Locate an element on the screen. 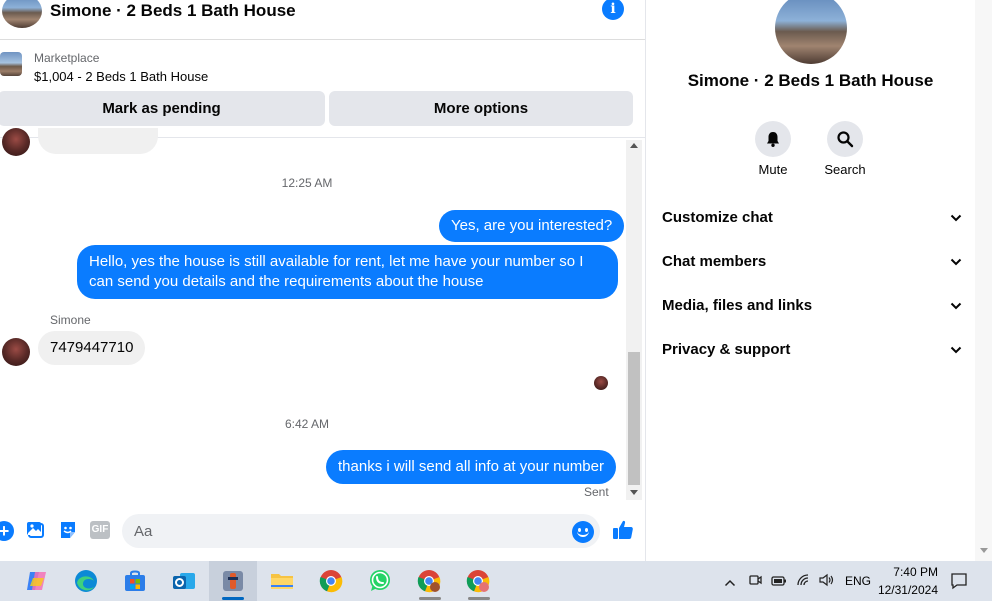  mute-button is located at coordinates (773, 139).